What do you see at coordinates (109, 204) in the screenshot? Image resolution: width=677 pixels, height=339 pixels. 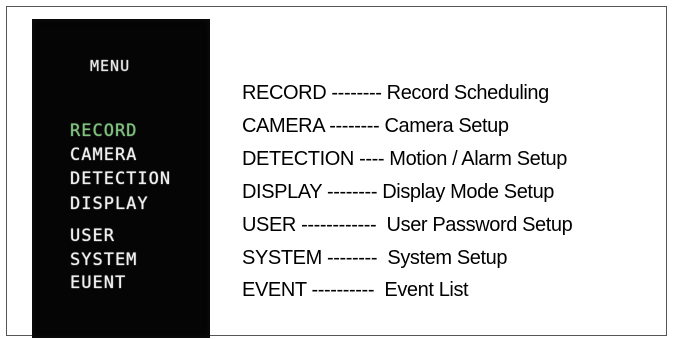 I see `osd-menu-item-display: DISPLAY` at bounding box center [109, 204].